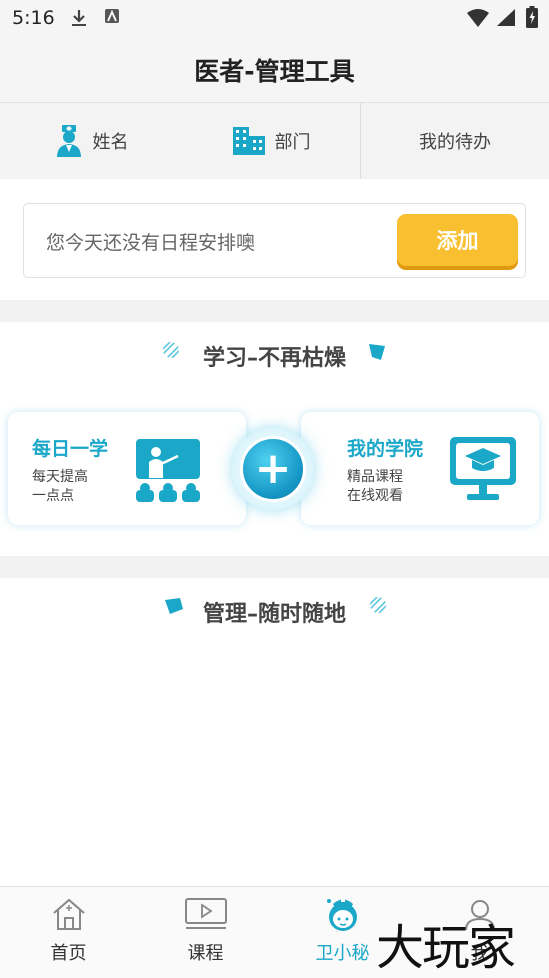 This screenshot has width=549, height=978. I want to click on video-icon, so click(205, 913).